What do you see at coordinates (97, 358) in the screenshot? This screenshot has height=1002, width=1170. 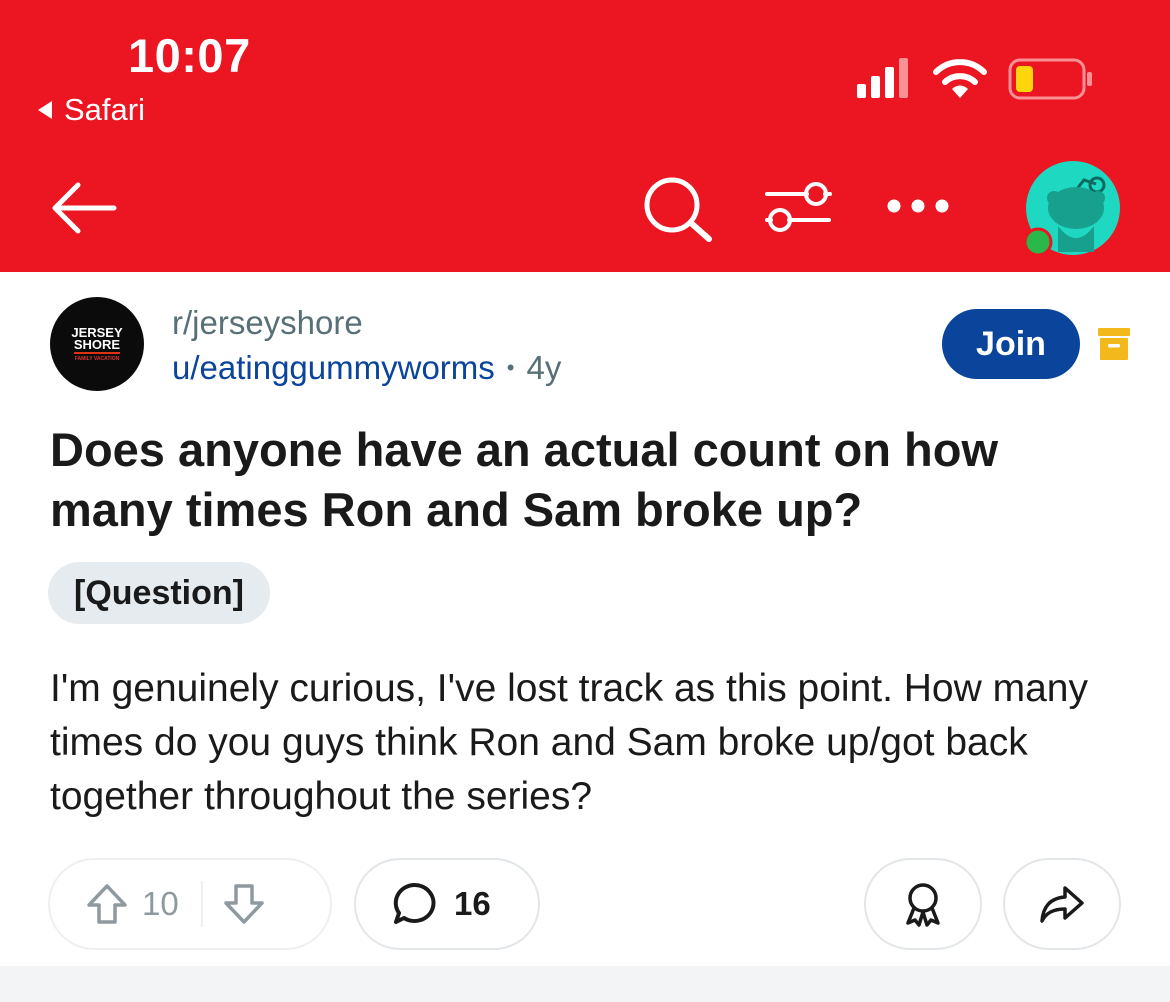 I see `logo-text-line-3: FAMILY VACATION` at bounding box center [97, 358].